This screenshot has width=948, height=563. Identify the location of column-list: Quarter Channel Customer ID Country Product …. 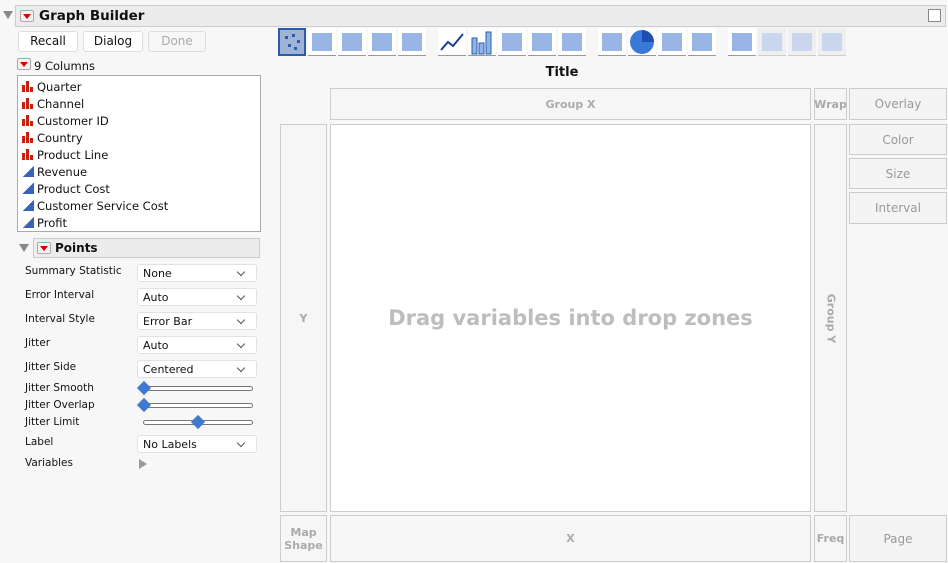
(139, 153).